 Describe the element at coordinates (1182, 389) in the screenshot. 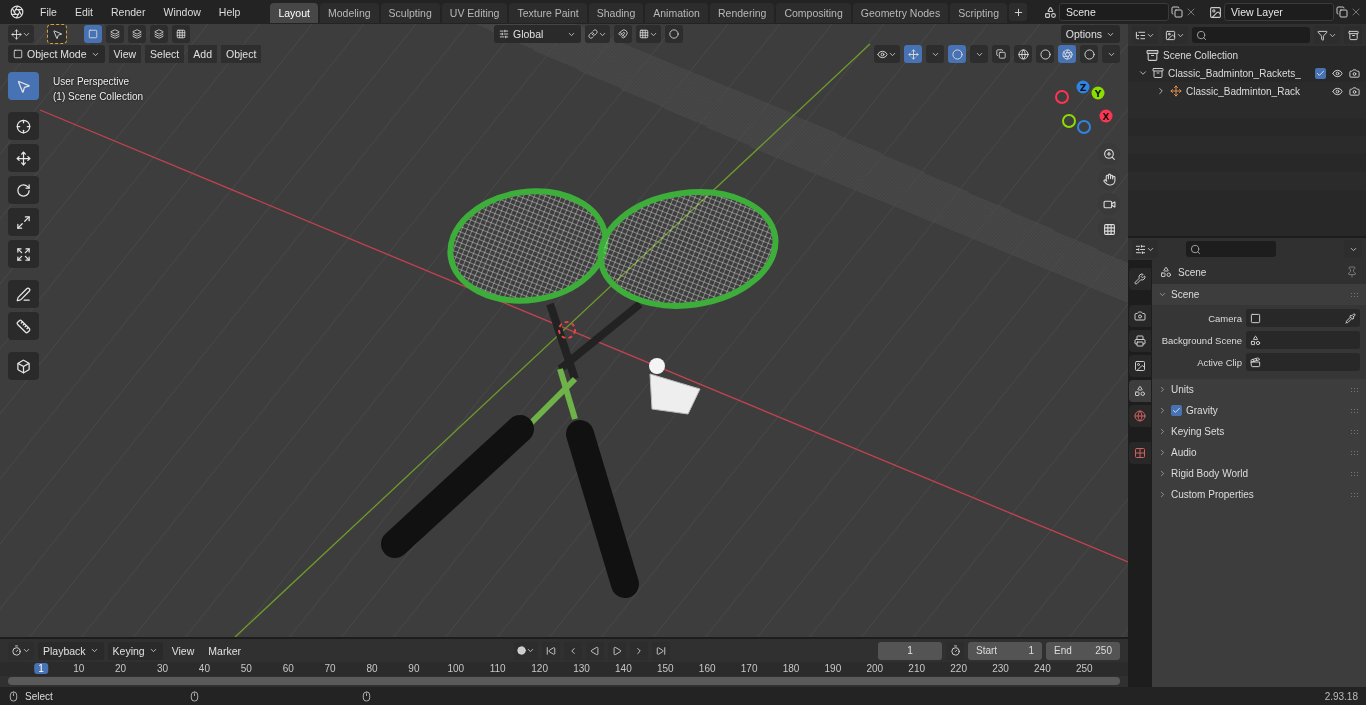

I see `panel-title: Units` at that location.